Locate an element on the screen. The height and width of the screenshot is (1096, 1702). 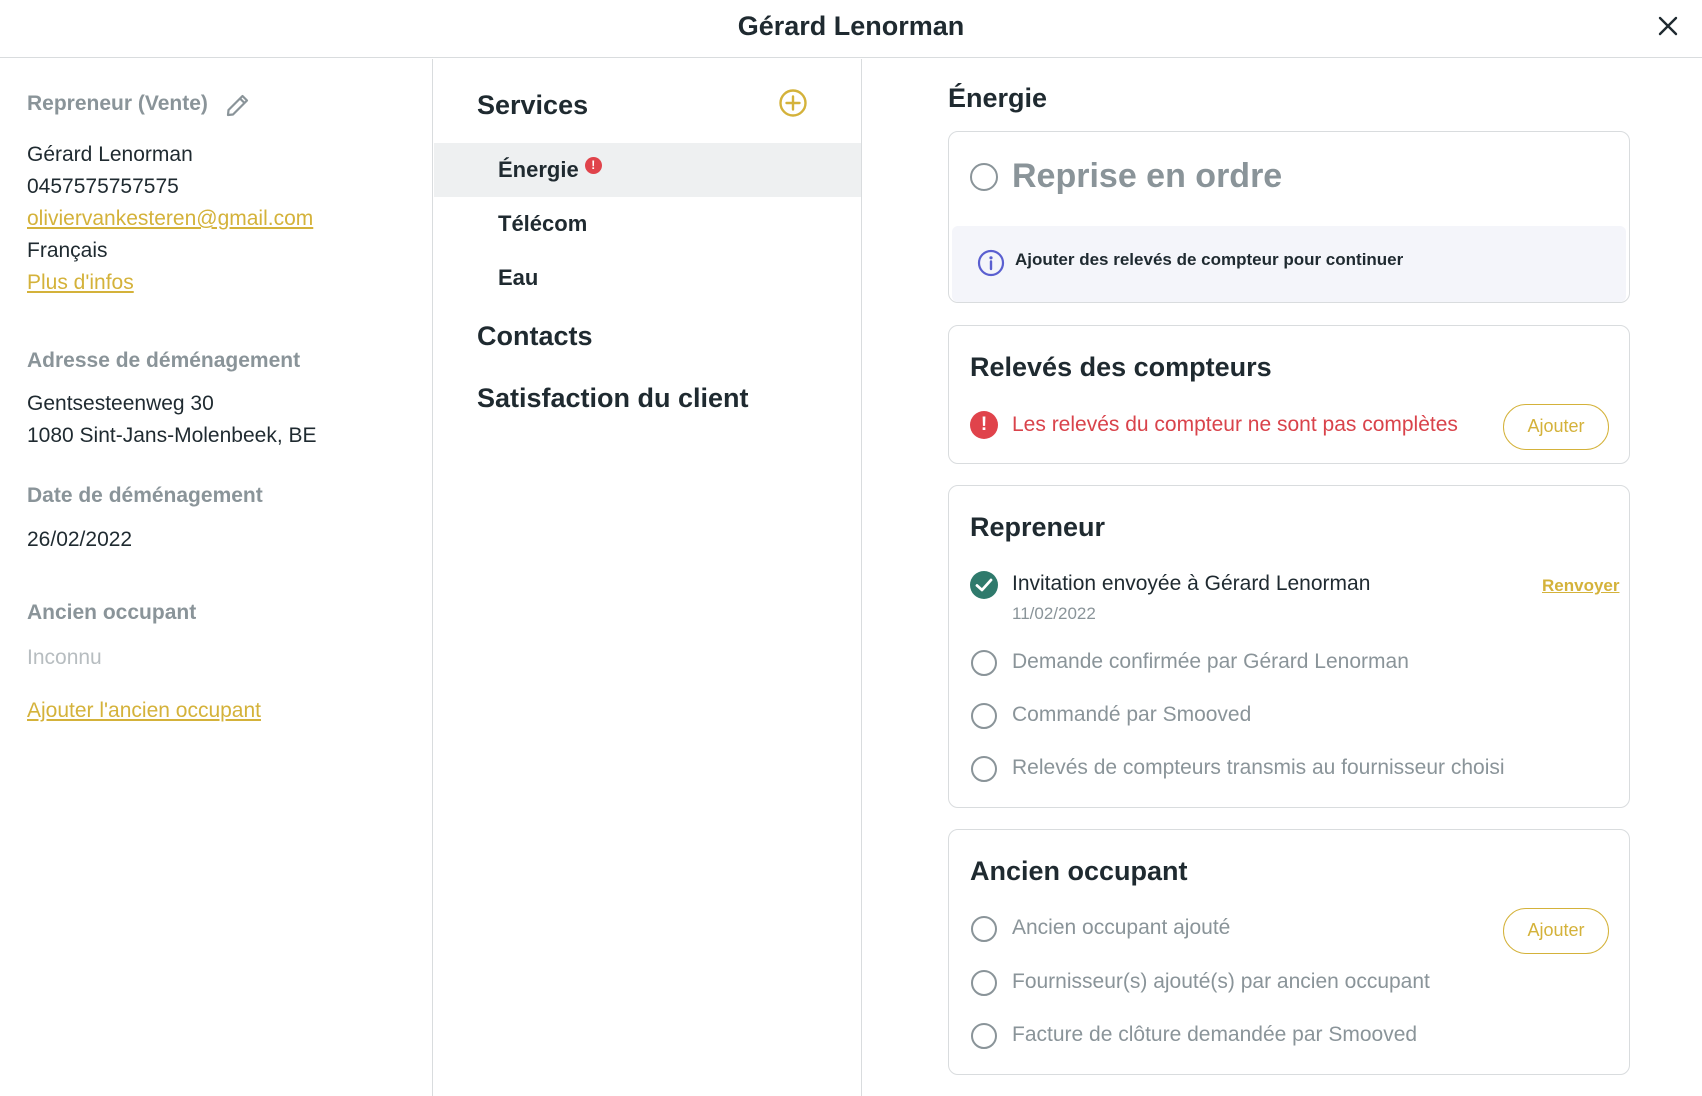
add-former-occupant-link: Ajouter l'ancien occupant is located at coordinates (144, 711).